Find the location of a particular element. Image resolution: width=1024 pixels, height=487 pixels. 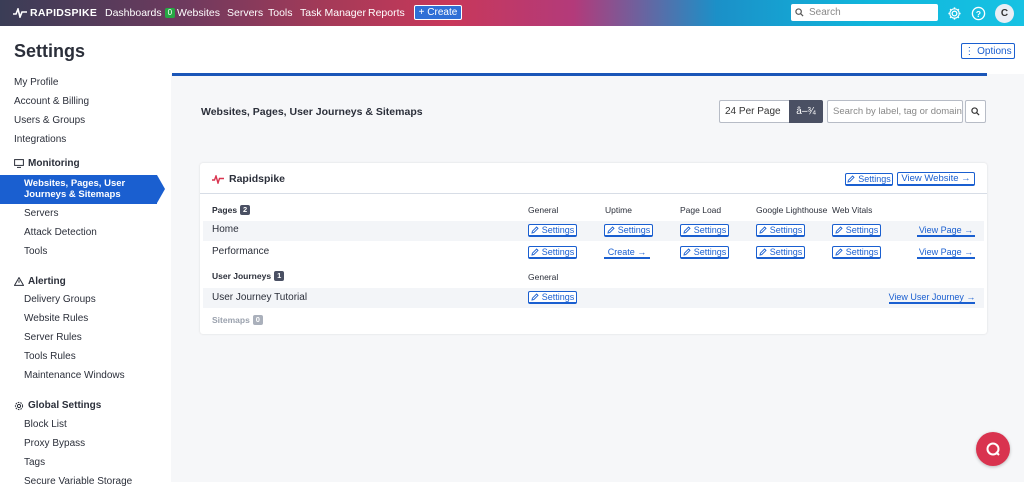

nav-reports: Reports is located at coordinates (386, 13).